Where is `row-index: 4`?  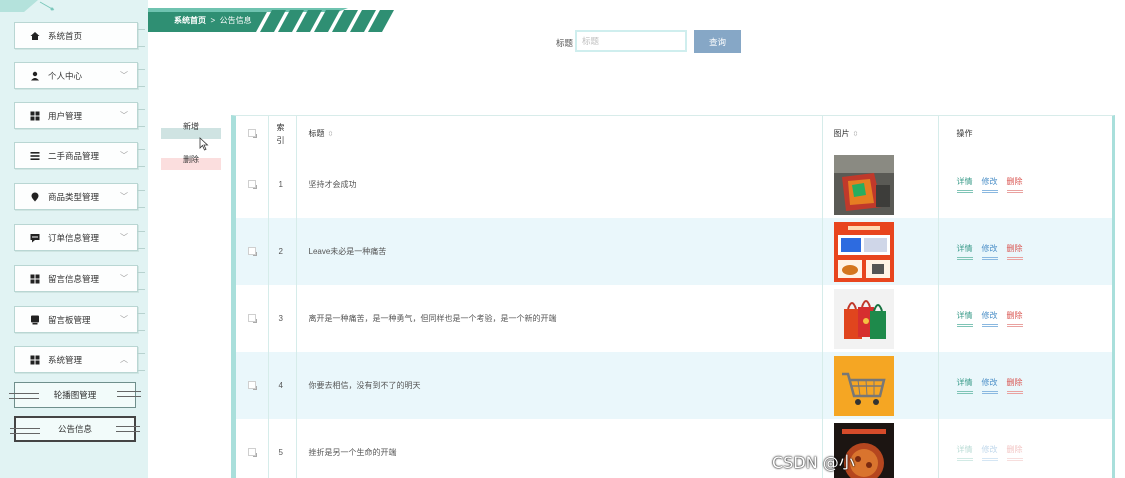 row-index: 4 is located at coordinates (282, 385).